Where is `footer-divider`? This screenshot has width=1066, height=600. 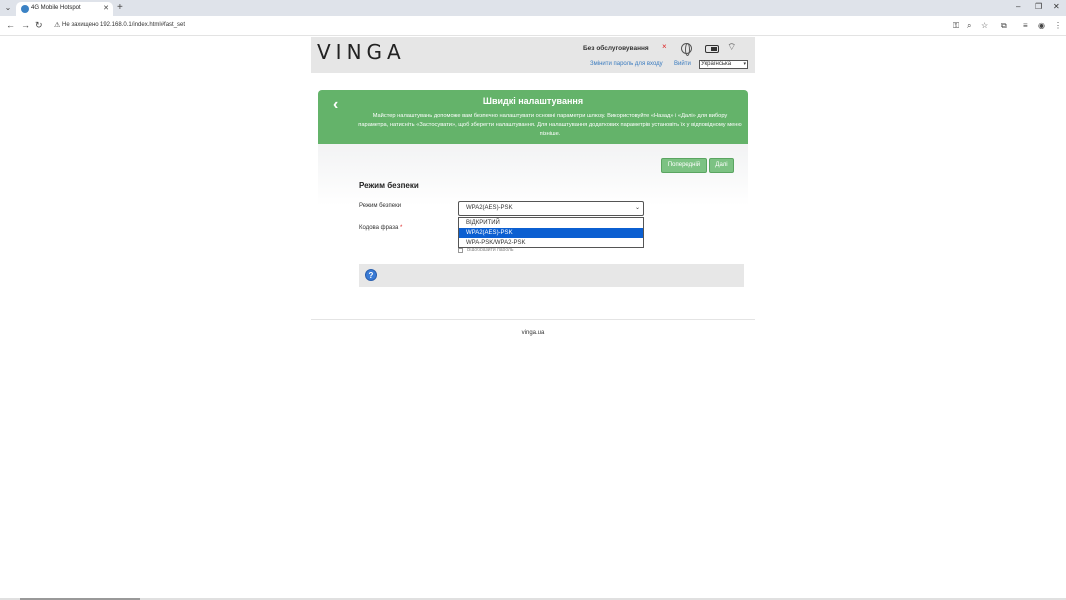
footer-divider is located at coordinates (533, 319).